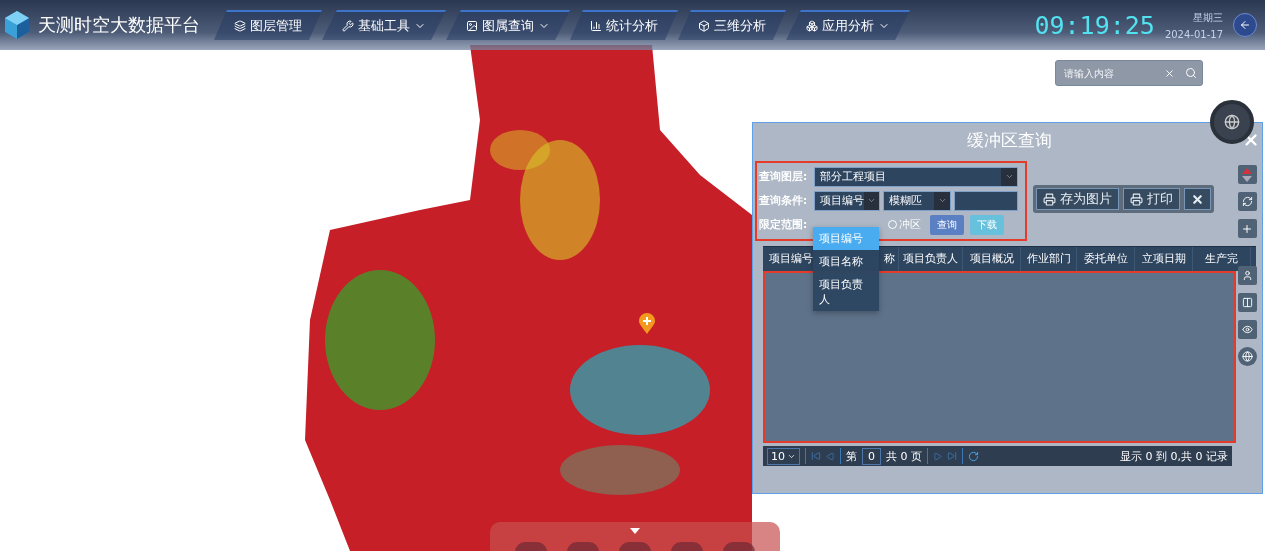 Image resolution: width=1265 pixels, height=551 pixels. Describe the element at coordinates (846, 292) in the screenshot. I see `dropdown-option: 项目负责人` at that location.